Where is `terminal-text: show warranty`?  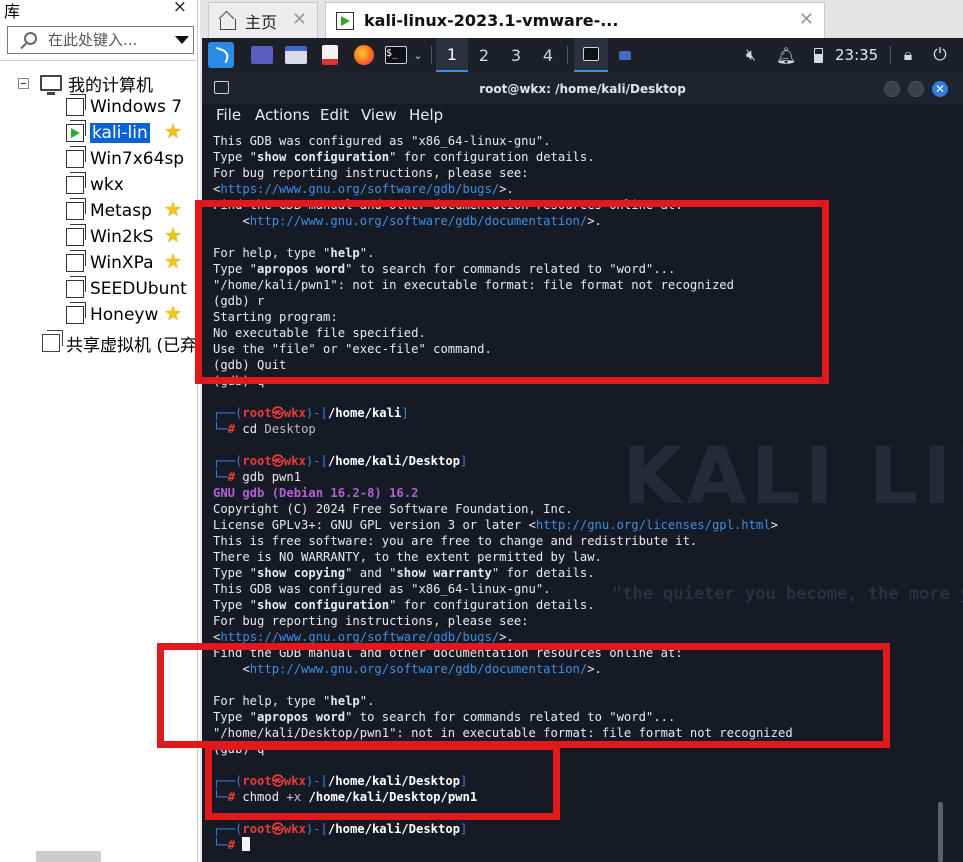 terminal-text: show warranty is located at coordinates (444, 573).